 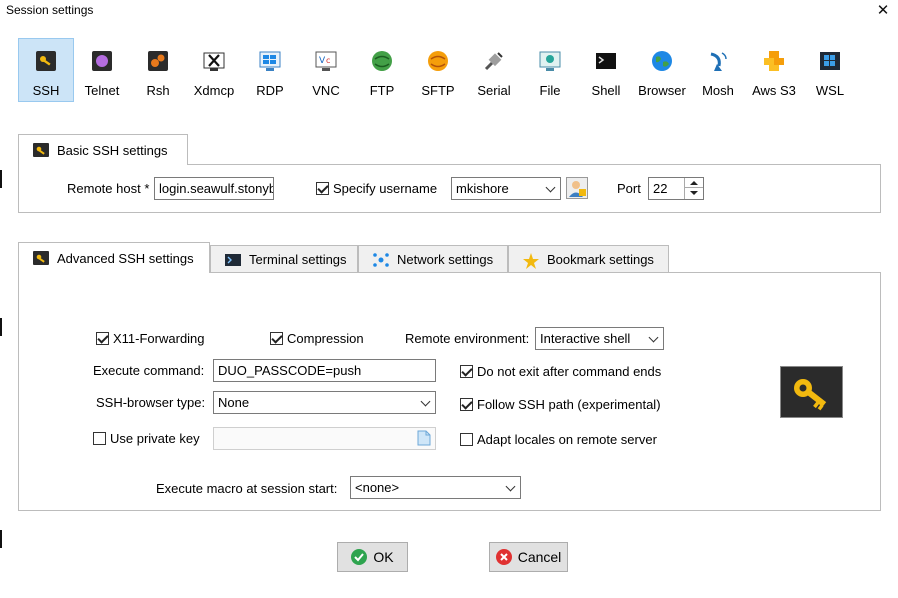 I want to click on protocol-mosh: Mosh, so click(x=718, y=70).